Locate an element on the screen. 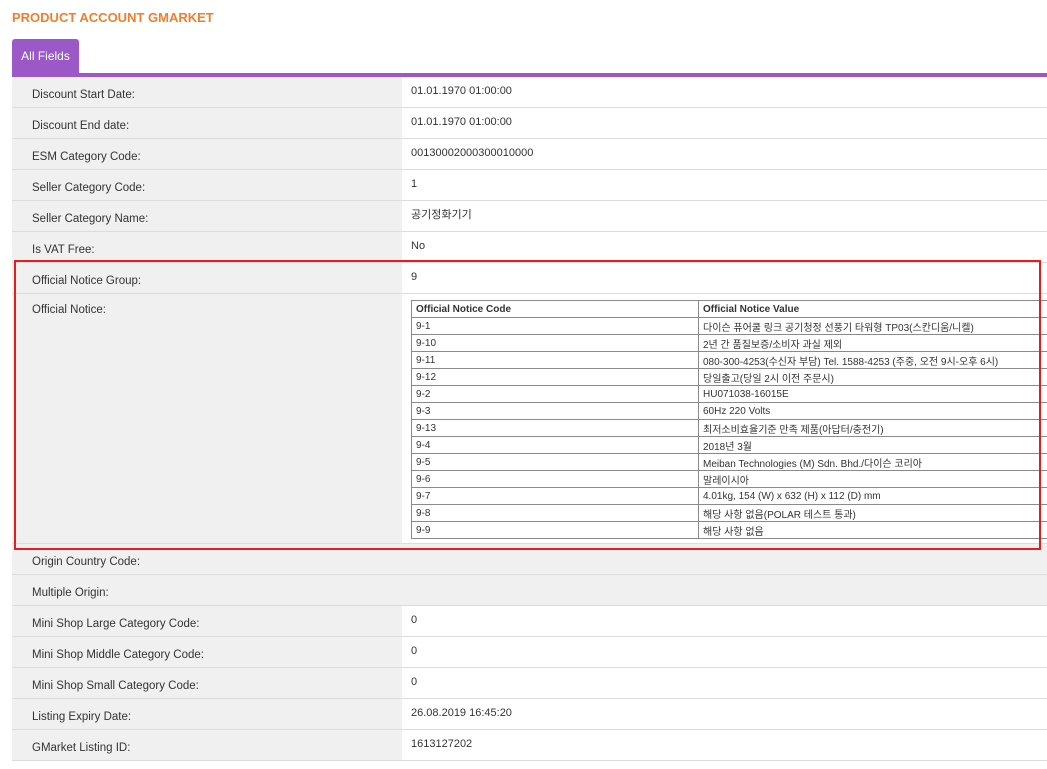 Image resolution: width=1047 pixels, height=769 pixels. field-label: Seller Category Code: is located at coordinates (207, 185).